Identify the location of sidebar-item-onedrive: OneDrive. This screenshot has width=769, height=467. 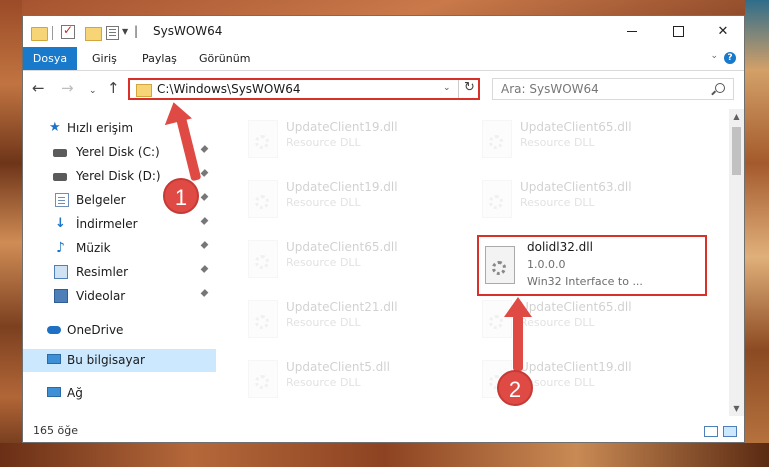
(119, 330).